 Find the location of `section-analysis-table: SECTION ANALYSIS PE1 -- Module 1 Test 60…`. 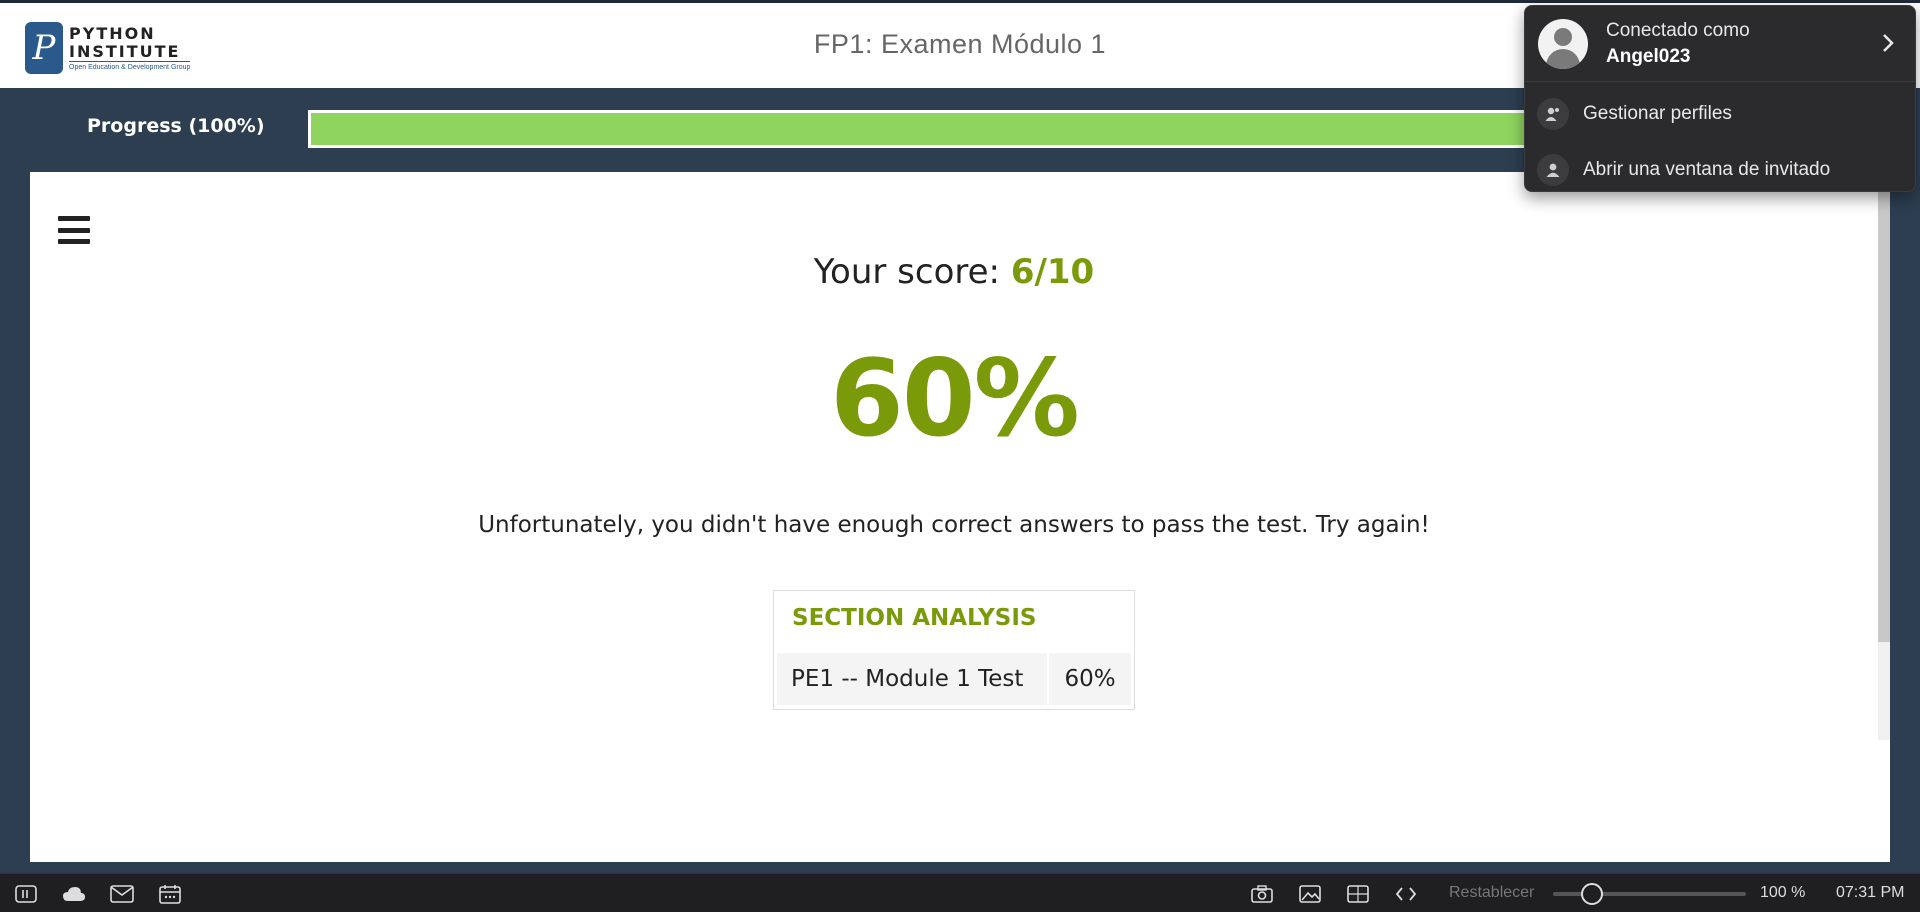

section-analysis-table: SECTION ANALYSIS PE1 -- Module 1 Test 60… is located at coordinates (954, 650).